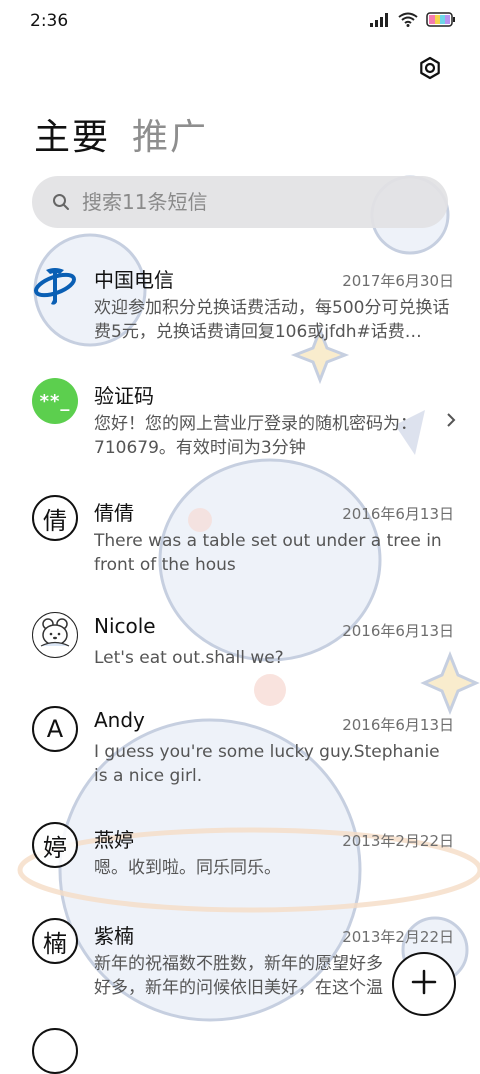  Describe the element at coordinates (55, 845) in the screenshot. I see `avatar: 婷` at that location.